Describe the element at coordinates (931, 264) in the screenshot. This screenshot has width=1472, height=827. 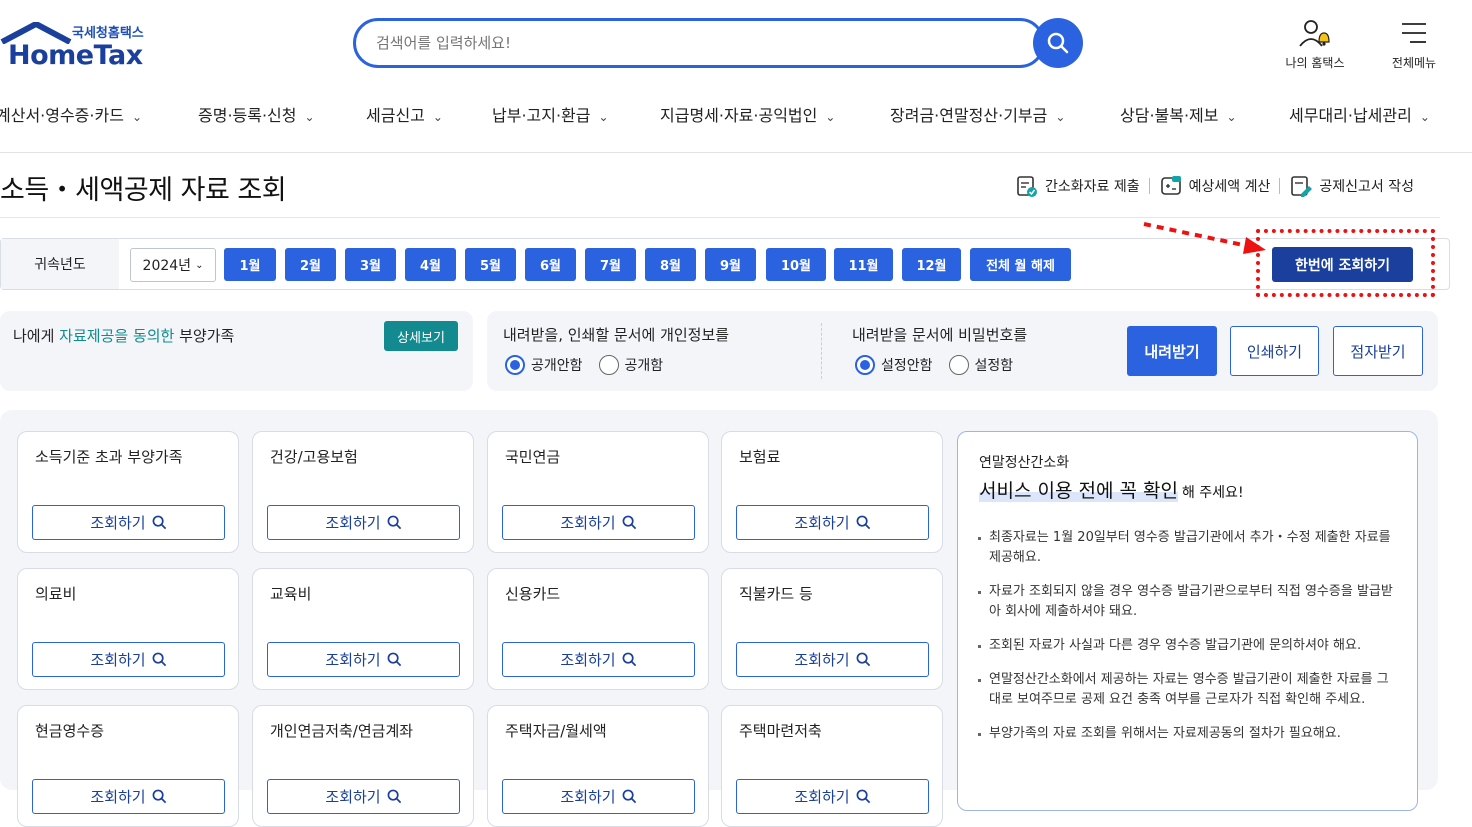
I see `month-button-12: 12월` at that location.